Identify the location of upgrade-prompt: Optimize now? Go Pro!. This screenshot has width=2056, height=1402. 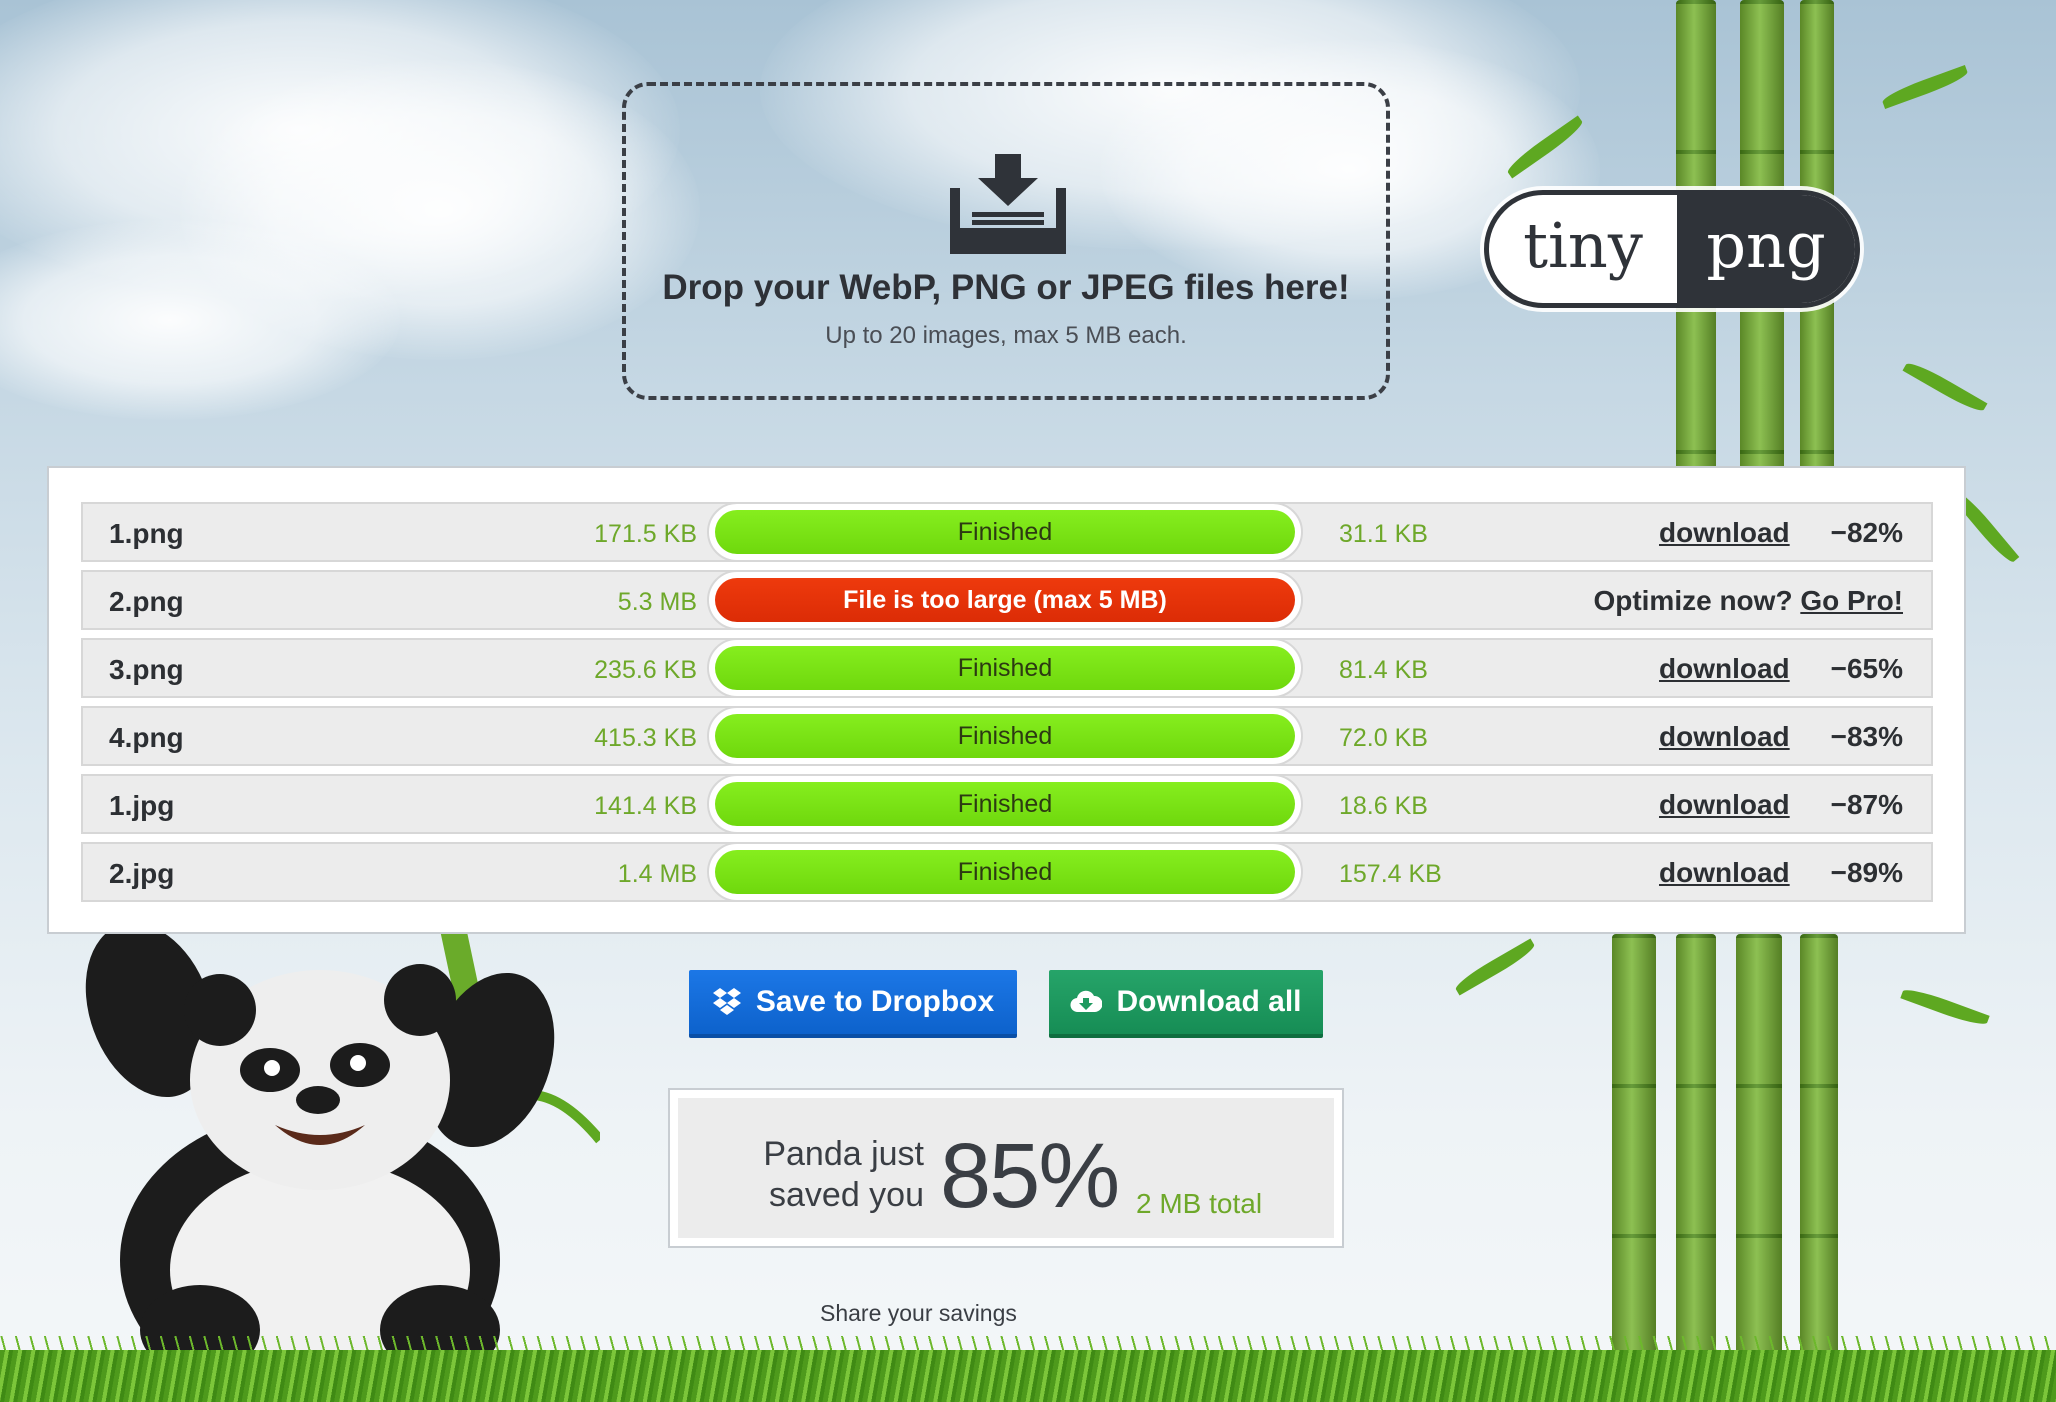
(1748, 601).